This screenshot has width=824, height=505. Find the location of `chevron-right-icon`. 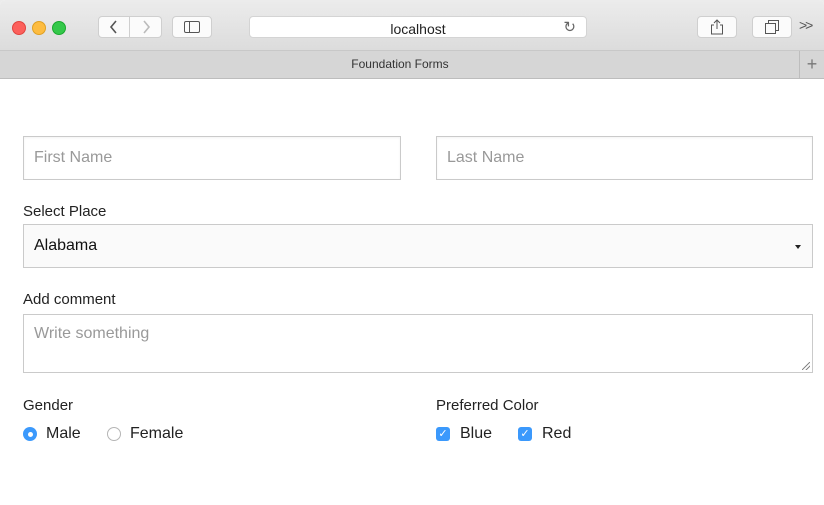

chevron-right-icon is located at coordinates (146, 27).